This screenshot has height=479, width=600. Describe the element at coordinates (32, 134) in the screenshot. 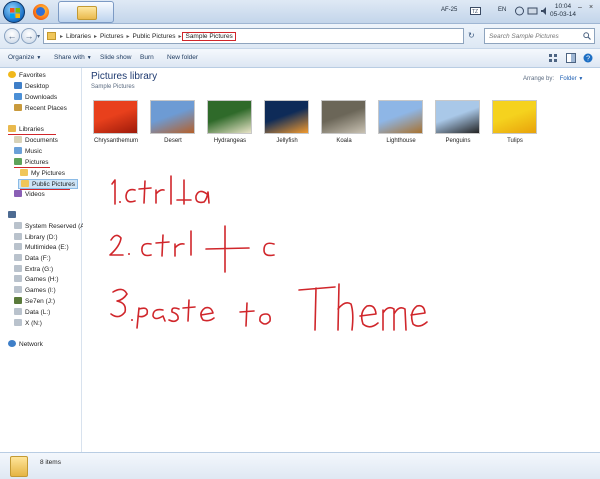

I see `annotation-underline` at that location.